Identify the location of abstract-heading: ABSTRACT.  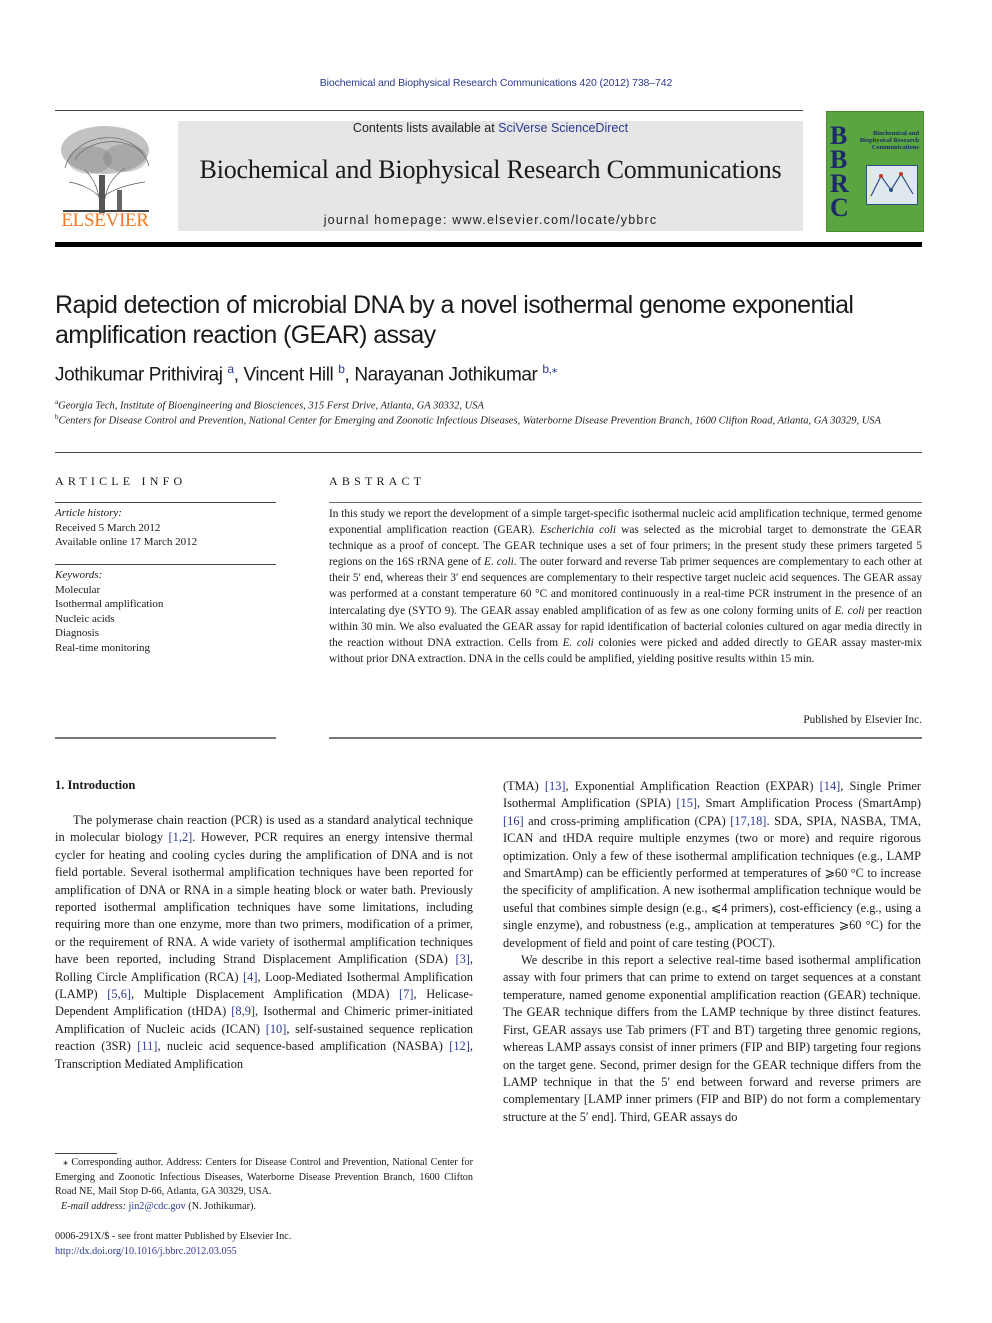
(377, 481).